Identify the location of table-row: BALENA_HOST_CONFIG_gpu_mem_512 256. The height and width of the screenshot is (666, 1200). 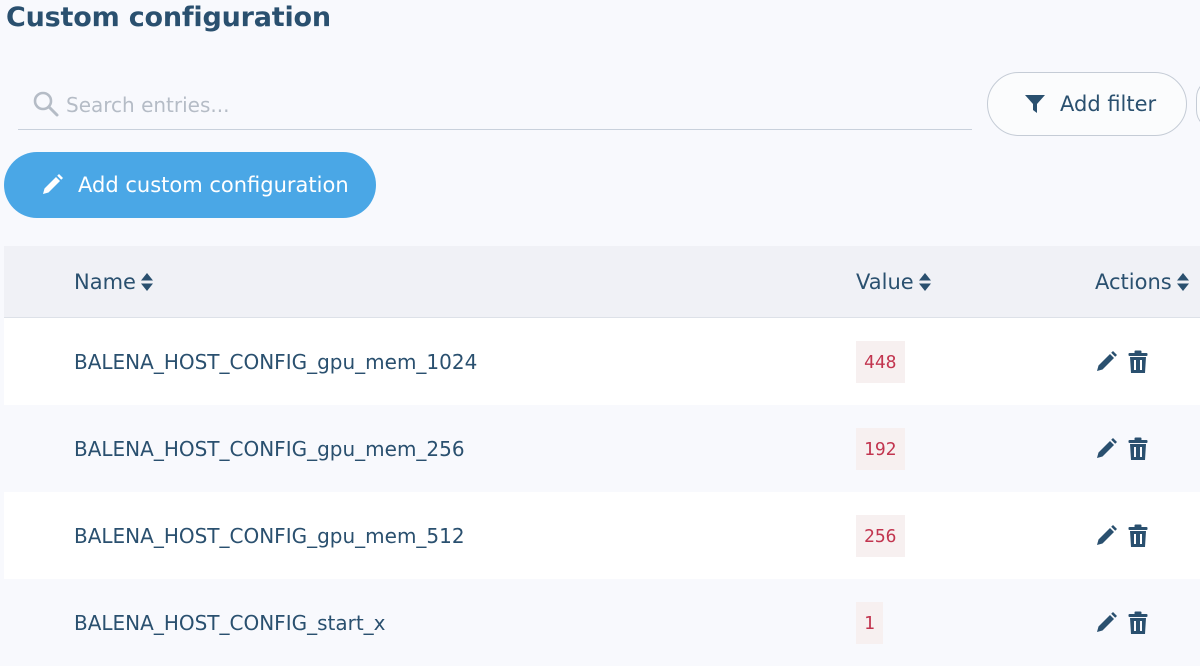
(602, 535).